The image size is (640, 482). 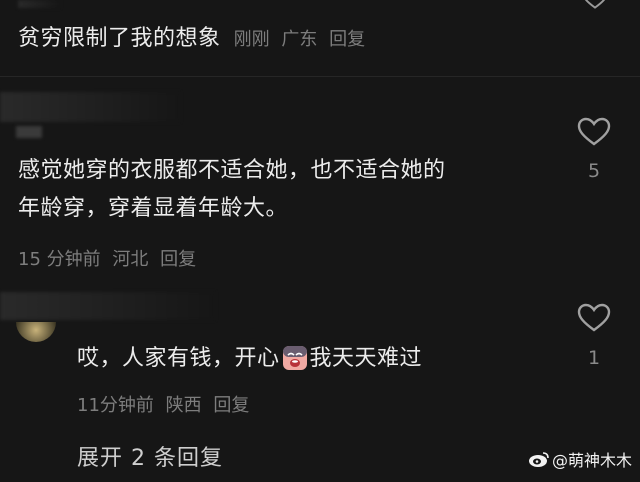 What do you see at coordinates (115, 405) in the screenshot?
I see `comment-time: 11分钟前` at bounding box center [115, 405].